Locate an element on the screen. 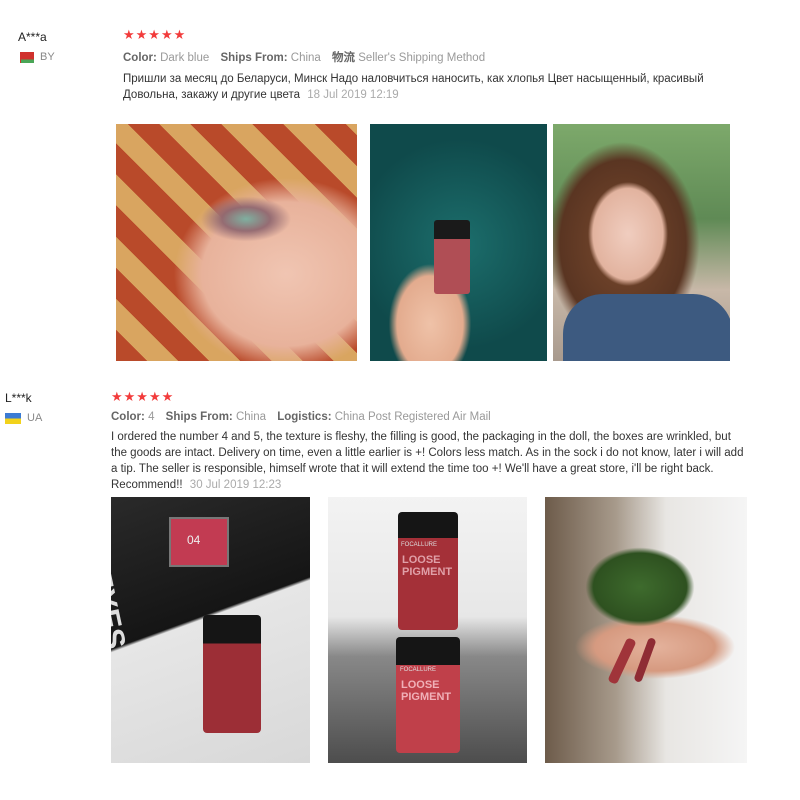  review-photo-box-and-jar: 04 EYES is located at coordinates (210, 630).